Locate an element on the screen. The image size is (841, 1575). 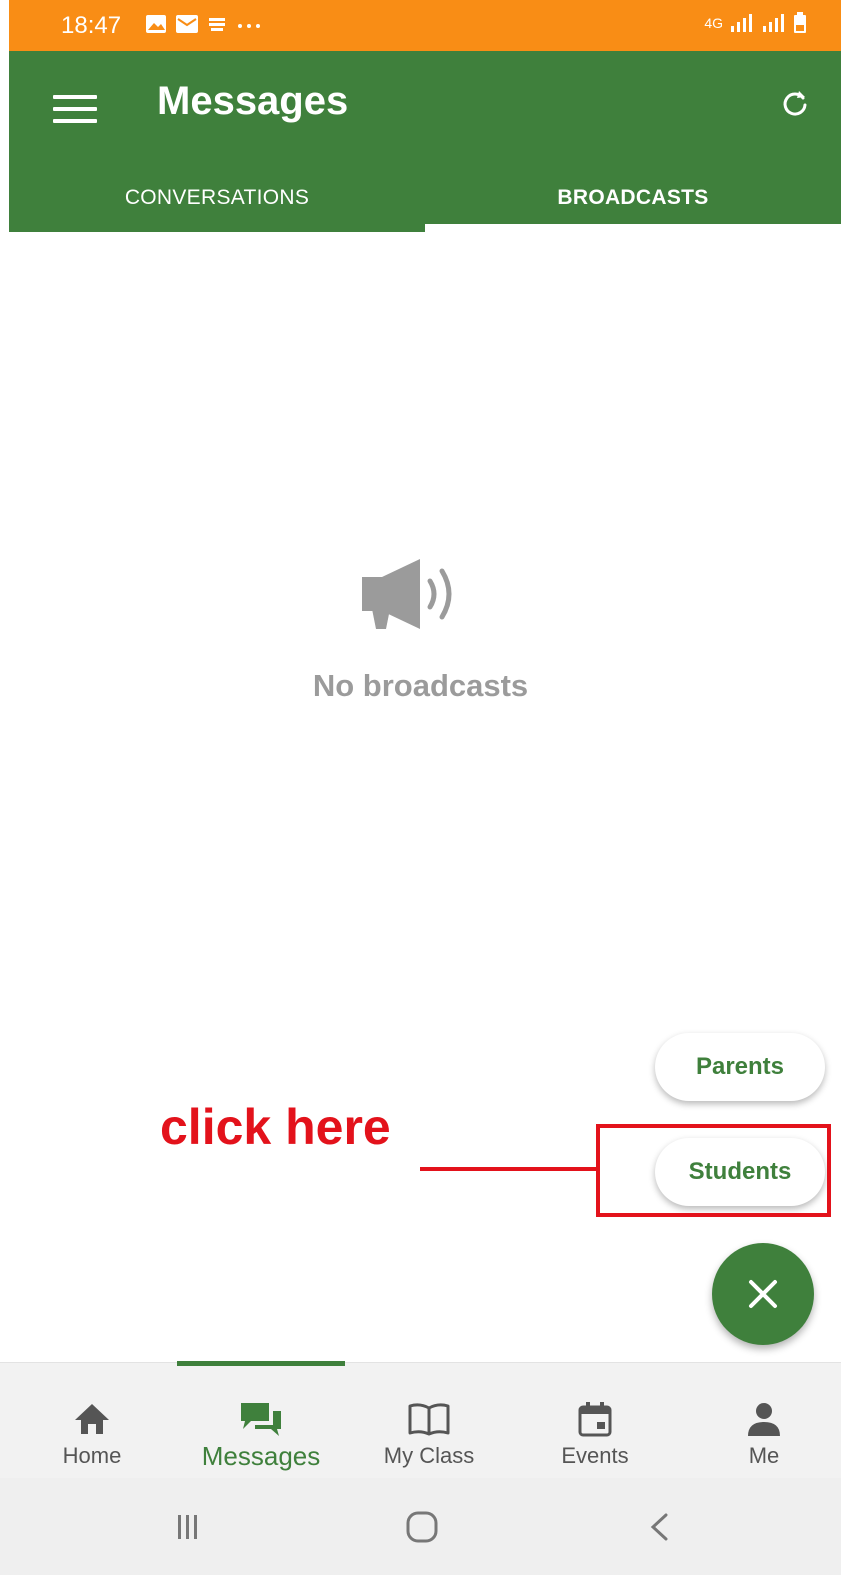
recents-icon is located at coordinates (187, 1527).